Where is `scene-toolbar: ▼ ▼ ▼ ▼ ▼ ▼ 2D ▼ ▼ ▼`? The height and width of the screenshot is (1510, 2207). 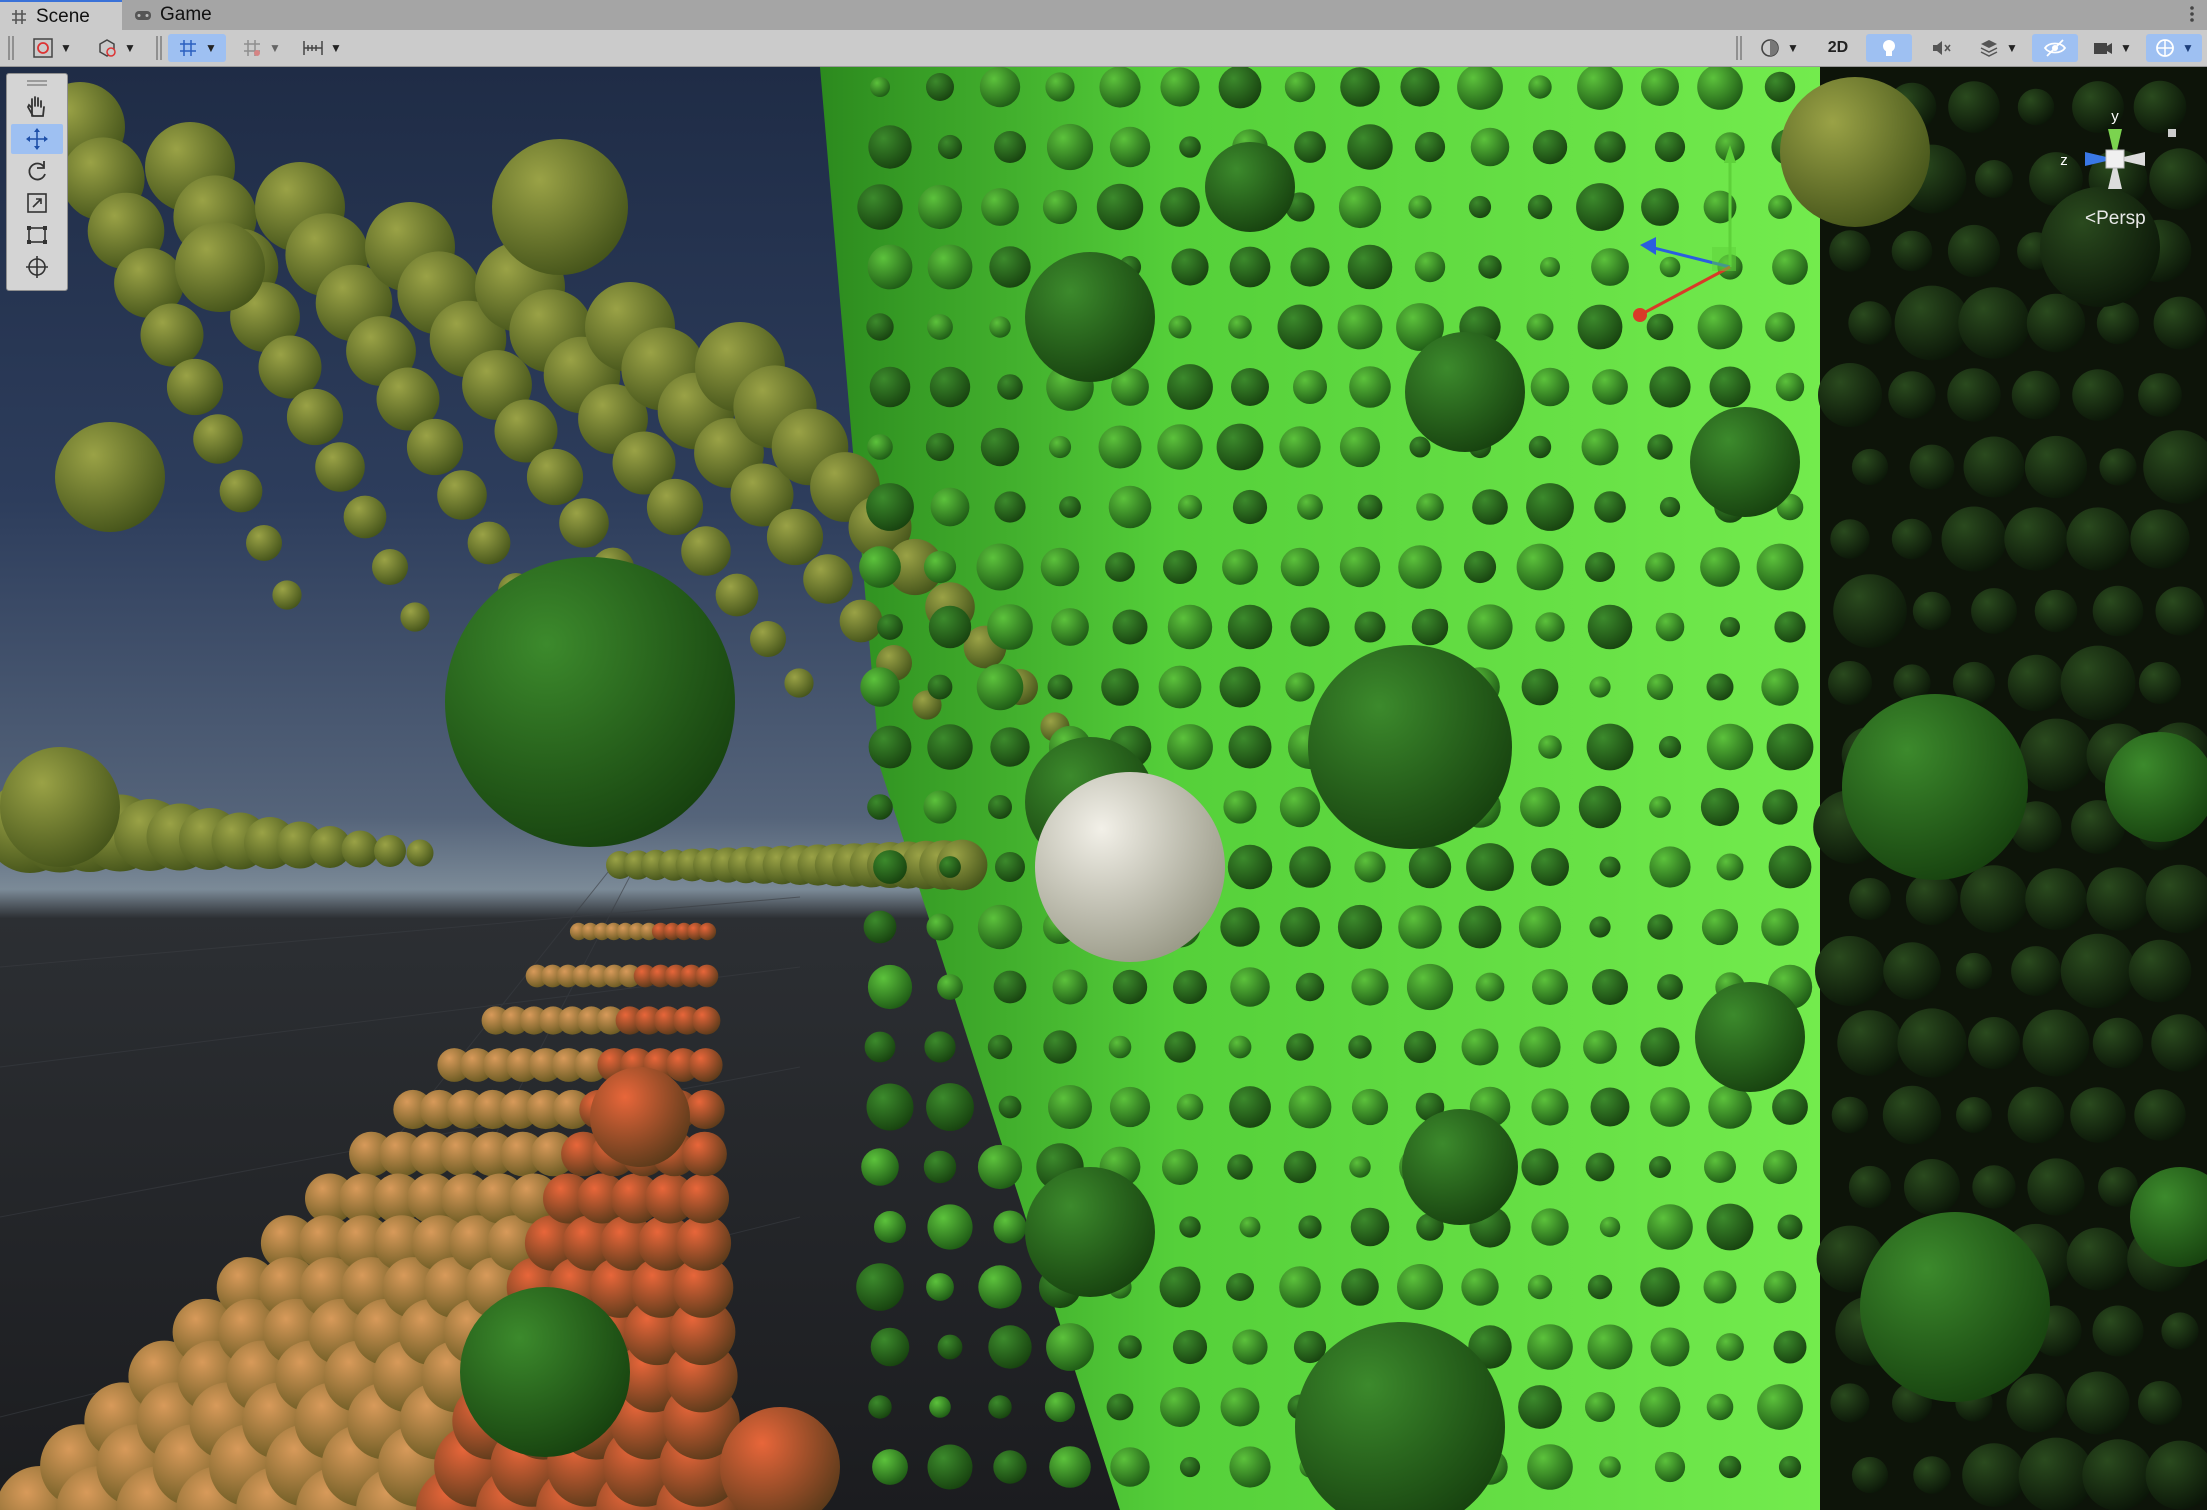
scene-toolbar: ▼ ▼ ▼ ▼ ▼ ▼ 2D ▼ ▼ ▼ is located at coordinates (1103, 48).